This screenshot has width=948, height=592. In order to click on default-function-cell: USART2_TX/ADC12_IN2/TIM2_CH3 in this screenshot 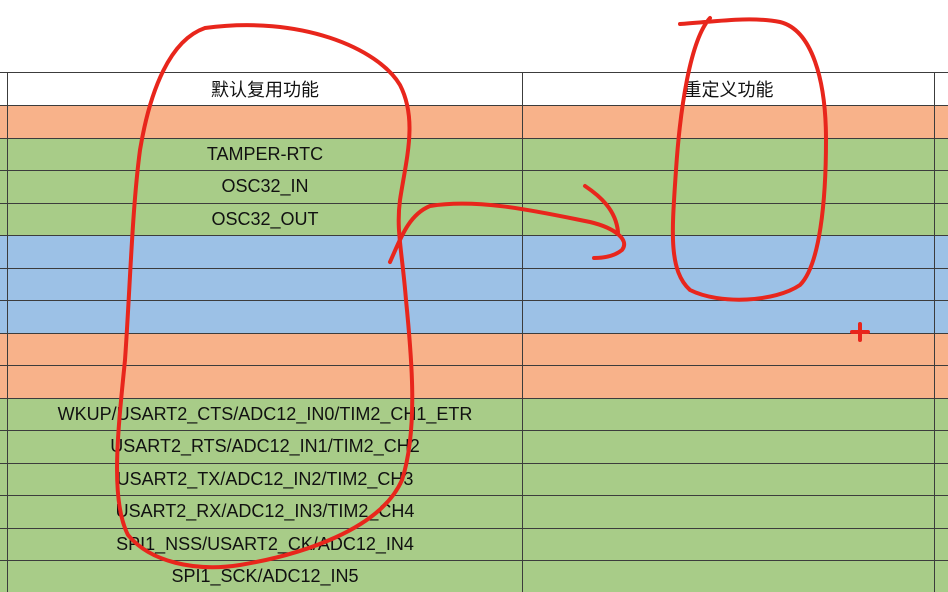, I will do `click(265, 479)`.